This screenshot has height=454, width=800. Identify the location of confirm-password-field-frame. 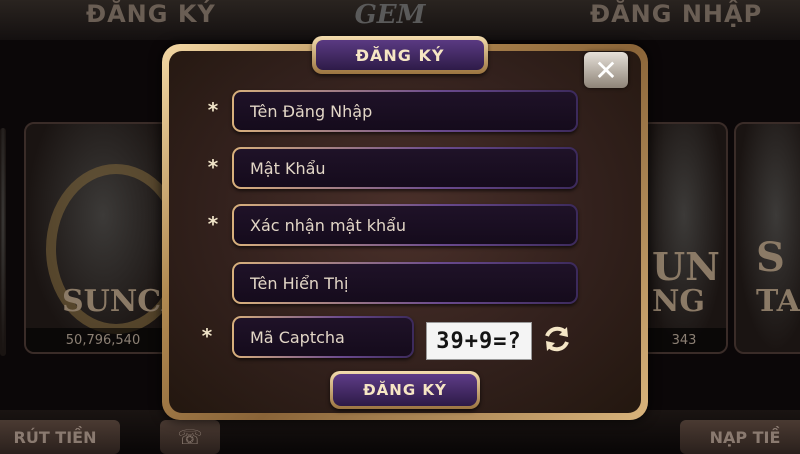
(405, 225).